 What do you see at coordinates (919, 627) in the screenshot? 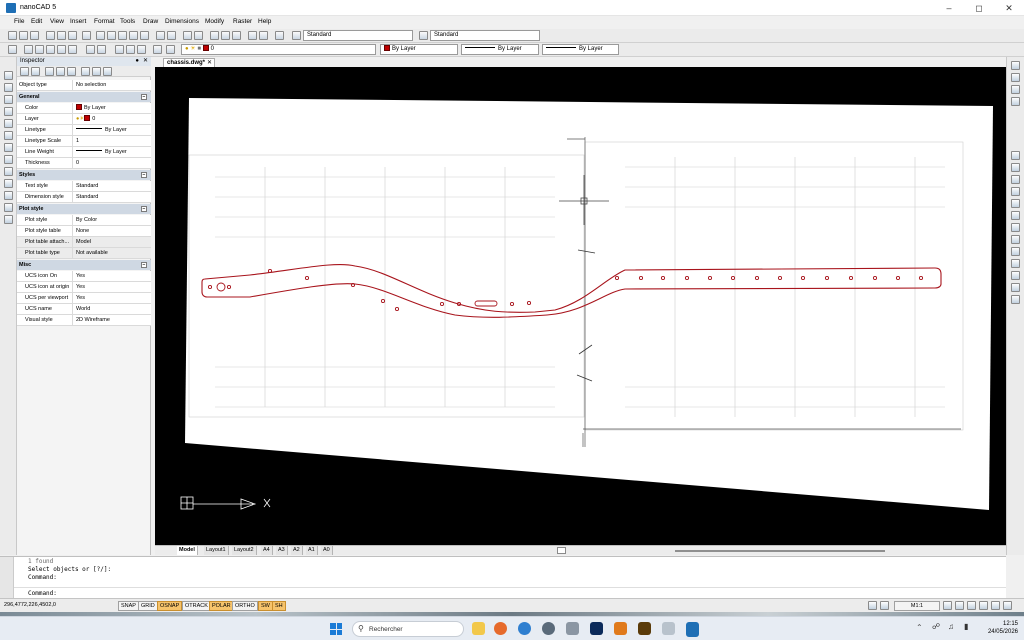
I see `chevron-up-icon: ⌃` at bounding box center [919, 627].